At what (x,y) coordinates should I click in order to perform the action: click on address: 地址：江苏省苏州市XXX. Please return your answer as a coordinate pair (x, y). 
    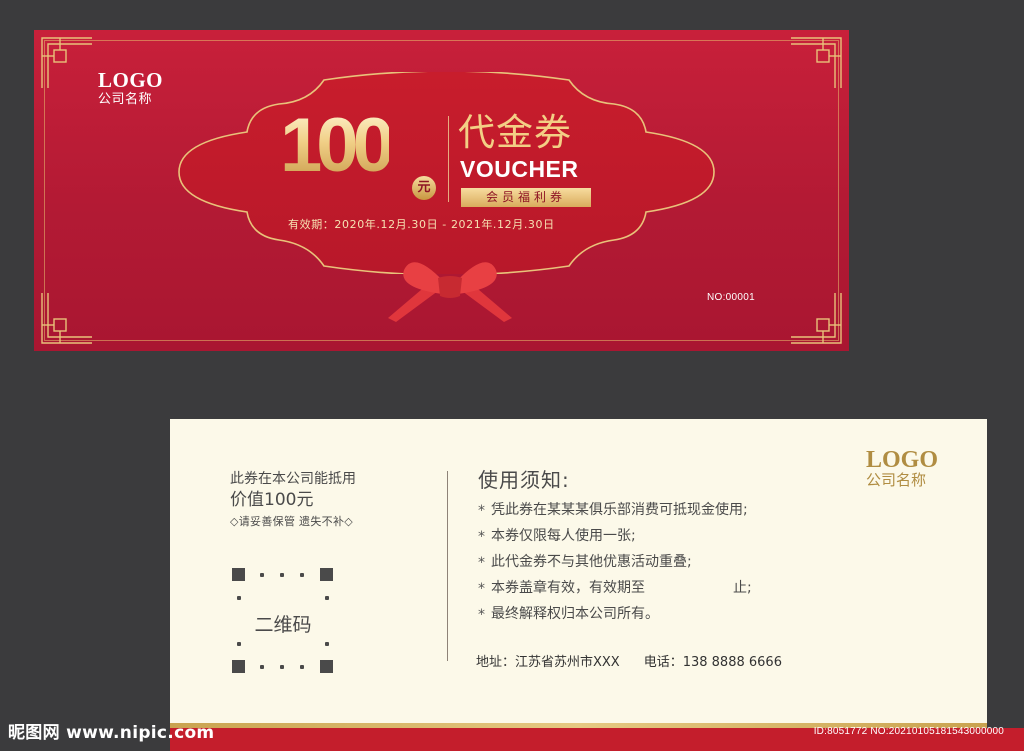
    Looking at the image, I should click on (548, 662).